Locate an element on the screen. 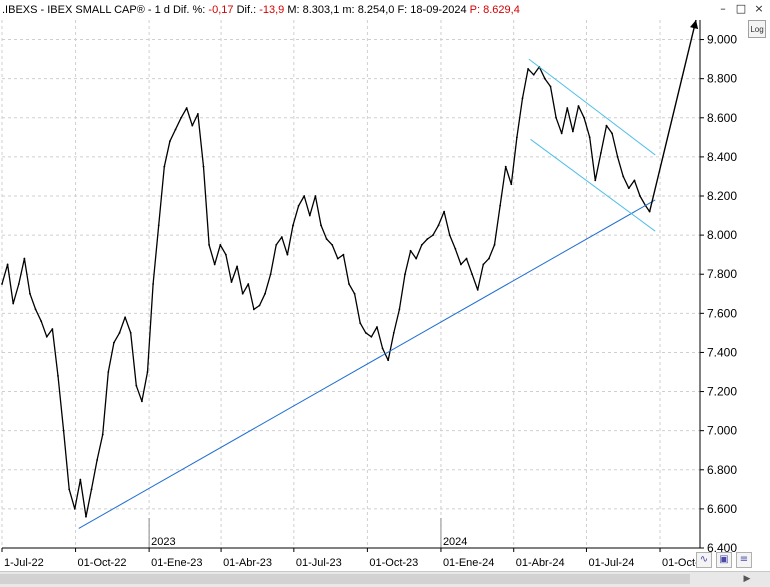 This screenshot has width=770, height=587. hamburger-icon: ≡ is located at coordinates (744, 560).